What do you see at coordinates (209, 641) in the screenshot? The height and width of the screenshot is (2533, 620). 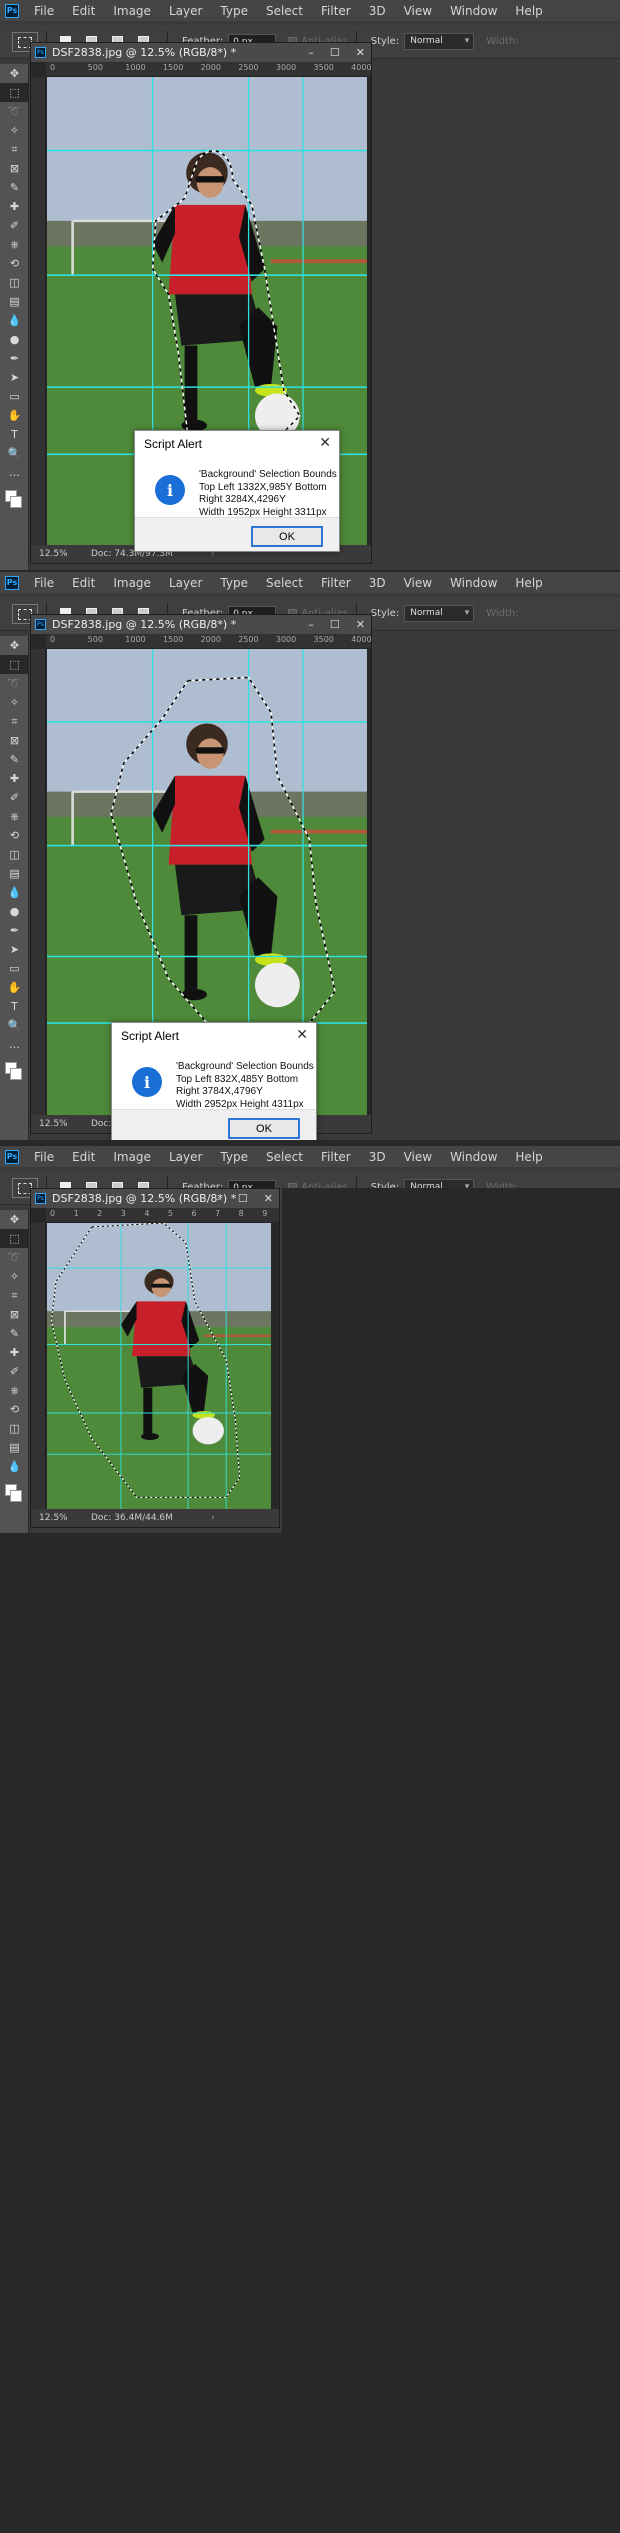 I see `horizontal-ruler: 0 500 1000 1500 2000 2500 3000 3500 4000` at bounding box center [209, 641].